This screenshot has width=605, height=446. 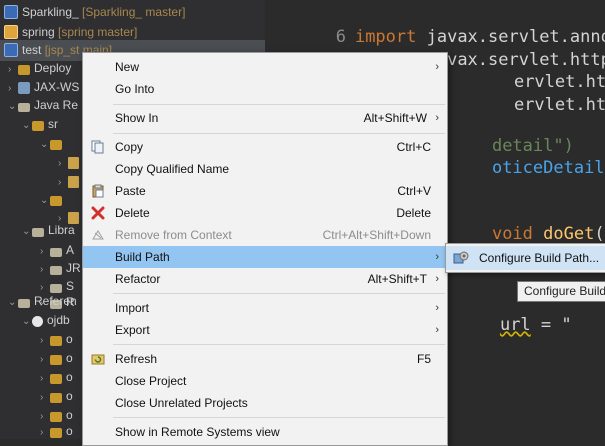 What do you see at coordinates (45, 430) in the screenshot?
I see `chevron-right-icon: ›` at bounding box center [45, 430].